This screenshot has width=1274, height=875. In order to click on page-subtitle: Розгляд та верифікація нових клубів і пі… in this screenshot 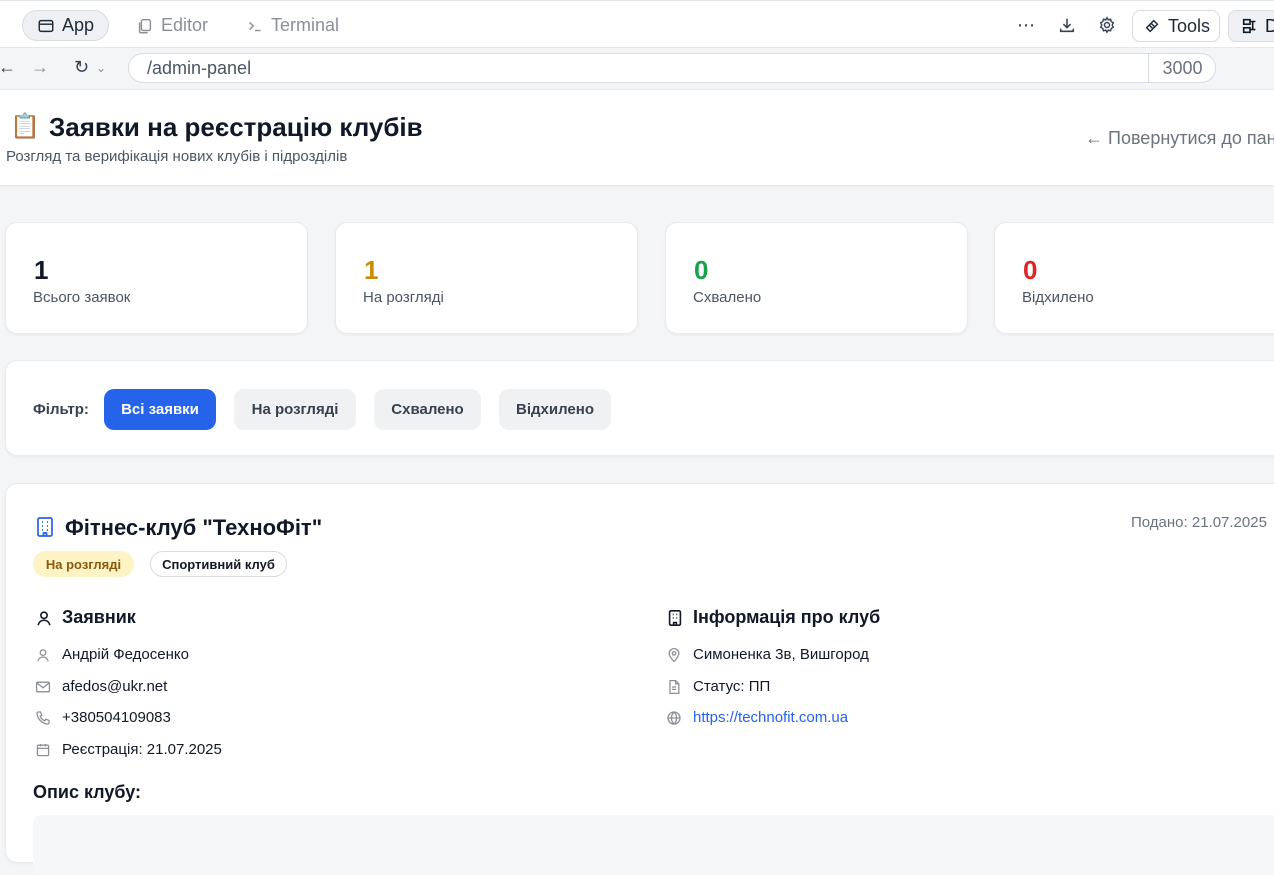, I will do `click(177, 156)`.